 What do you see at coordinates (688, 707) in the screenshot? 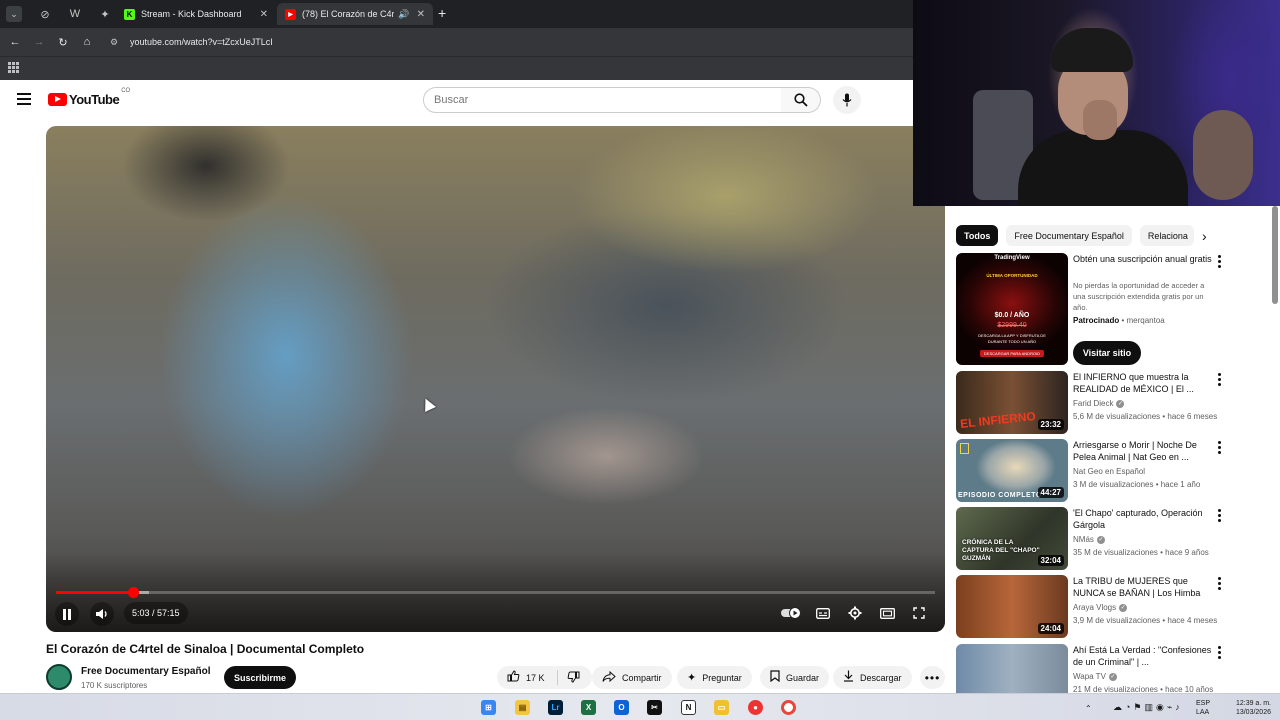
I see `notion-icon: N` at bounding box center [688, 707].